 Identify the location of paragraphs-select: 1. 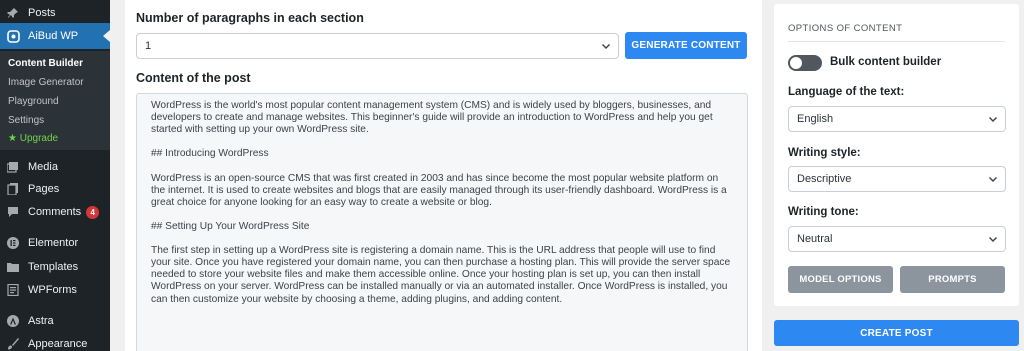
(377, 46).